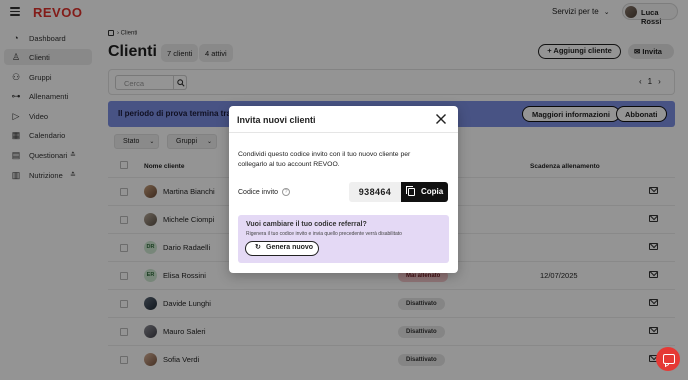  Describe the element at coordinates (258, 192) in the screenshot. I see `invite-code-label-text: Codice invito` at that location.